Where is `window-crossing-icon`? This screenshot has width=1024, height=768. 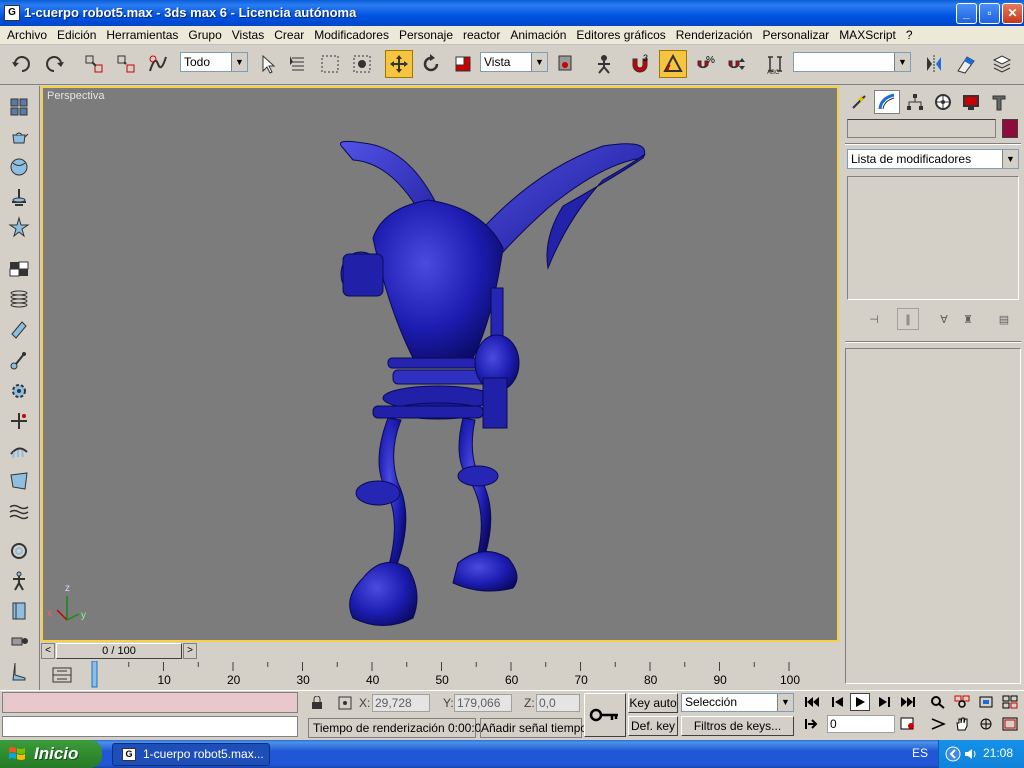 window-crossing-icon is located at coordinates (362, 64).